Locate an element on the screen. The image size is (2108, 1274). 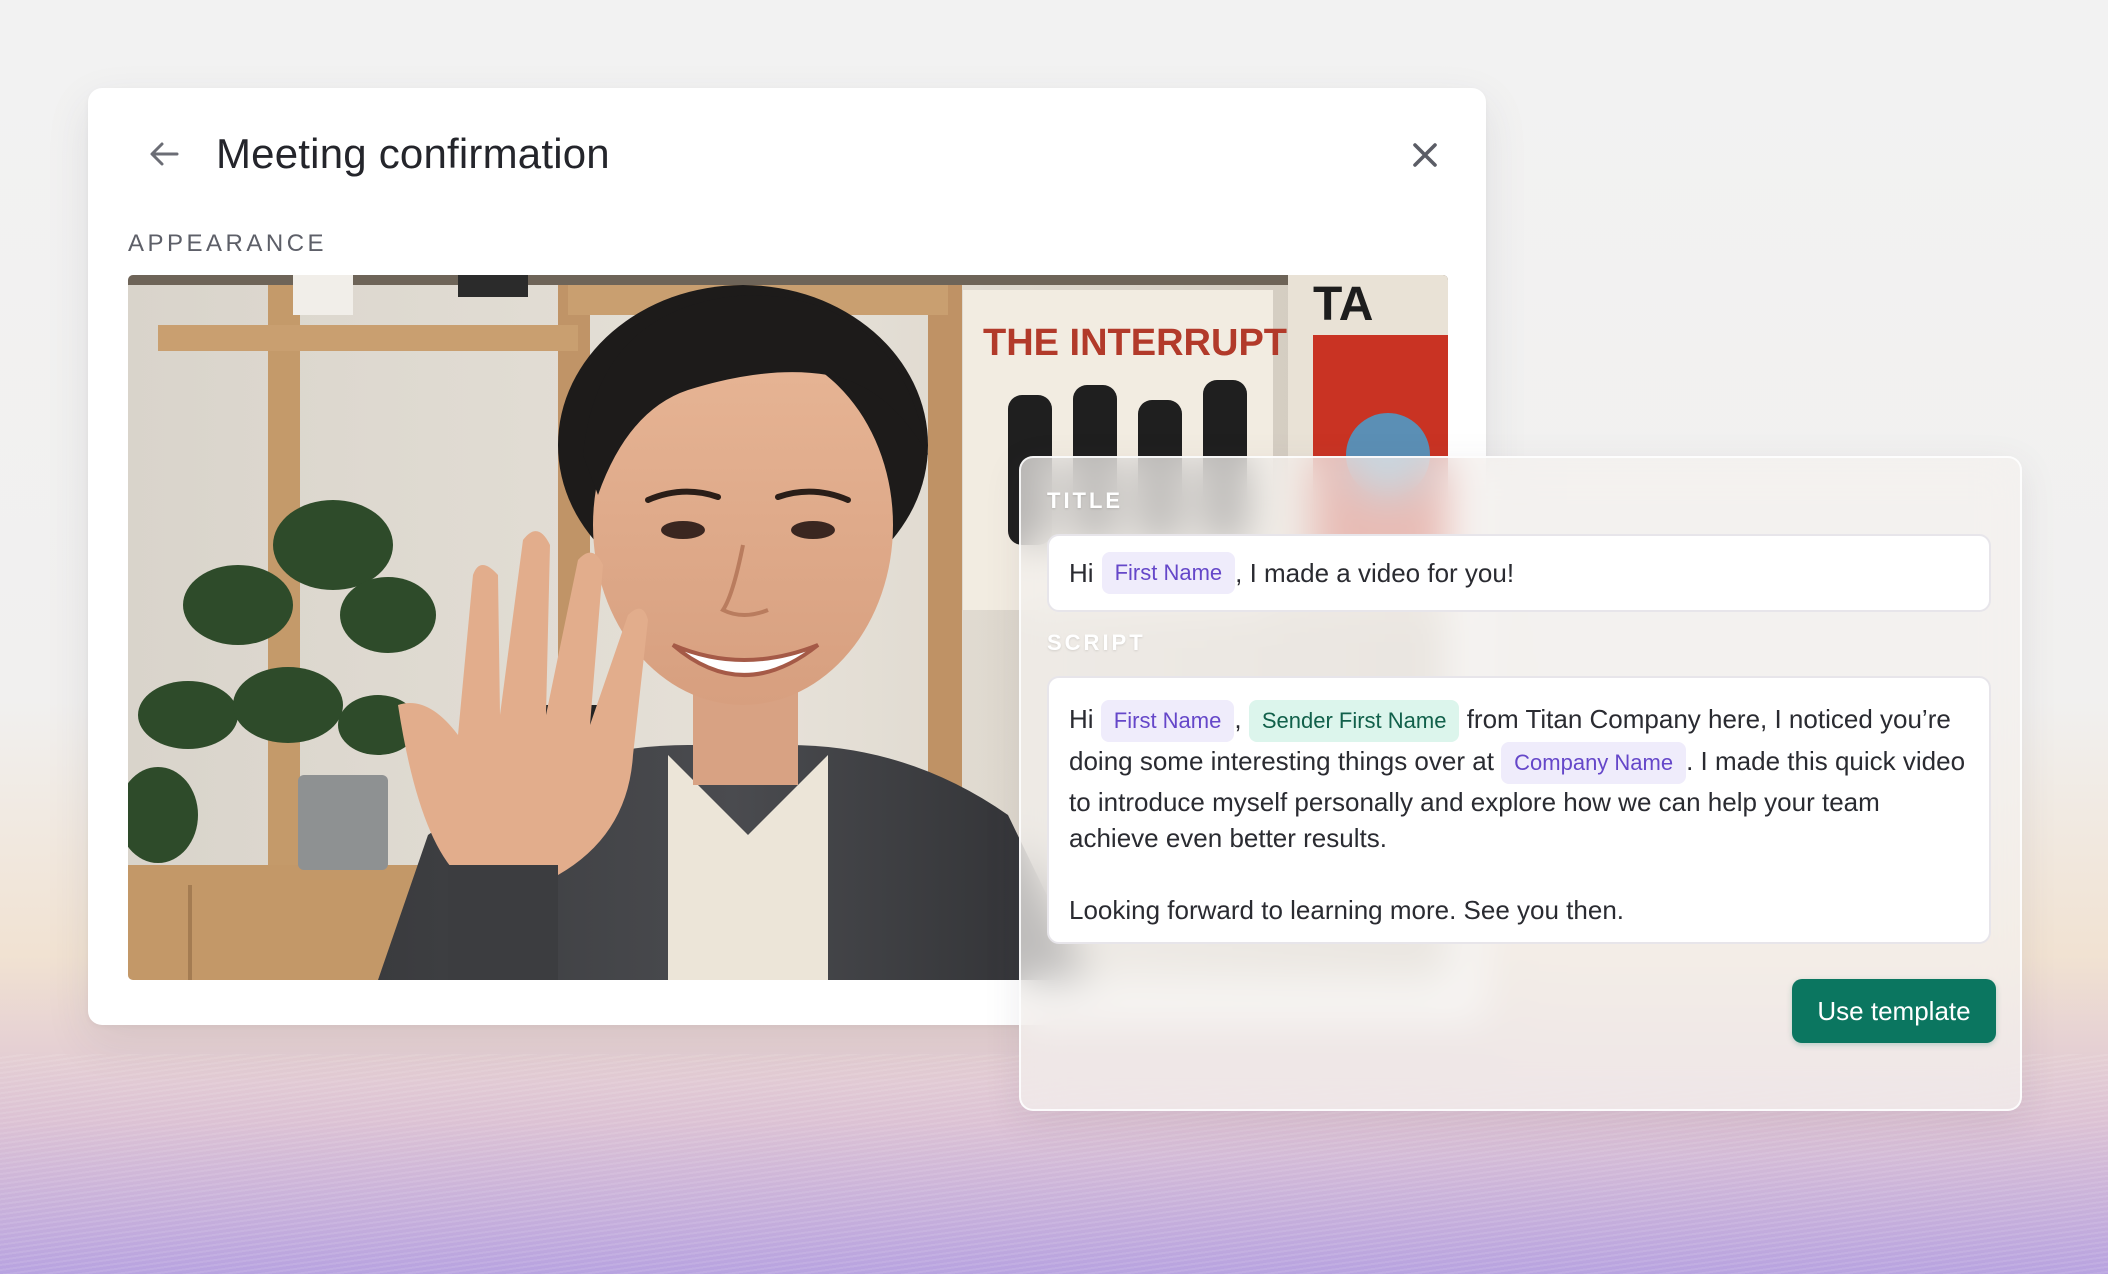
title-label: TITLE is located at coordinates (1085, 500).